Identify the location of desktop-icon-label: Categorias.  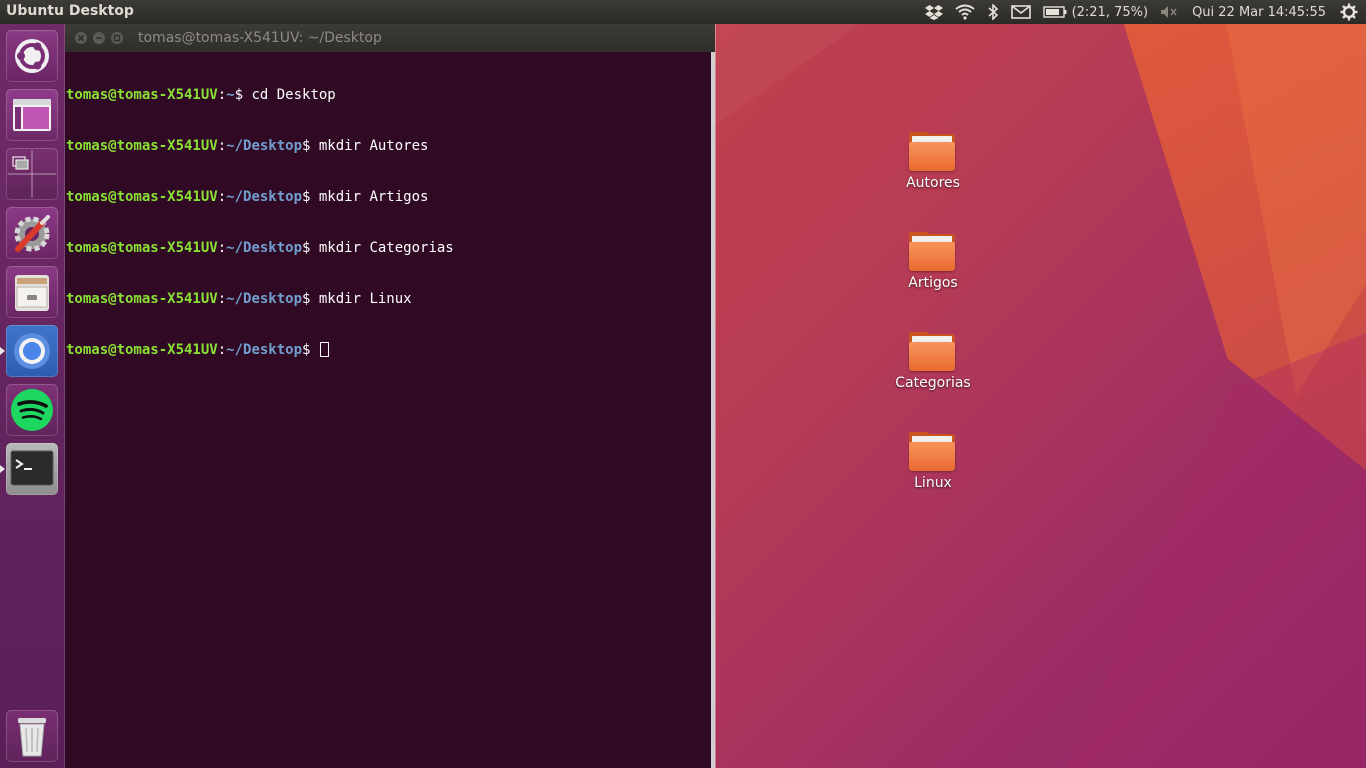
(933, 383).